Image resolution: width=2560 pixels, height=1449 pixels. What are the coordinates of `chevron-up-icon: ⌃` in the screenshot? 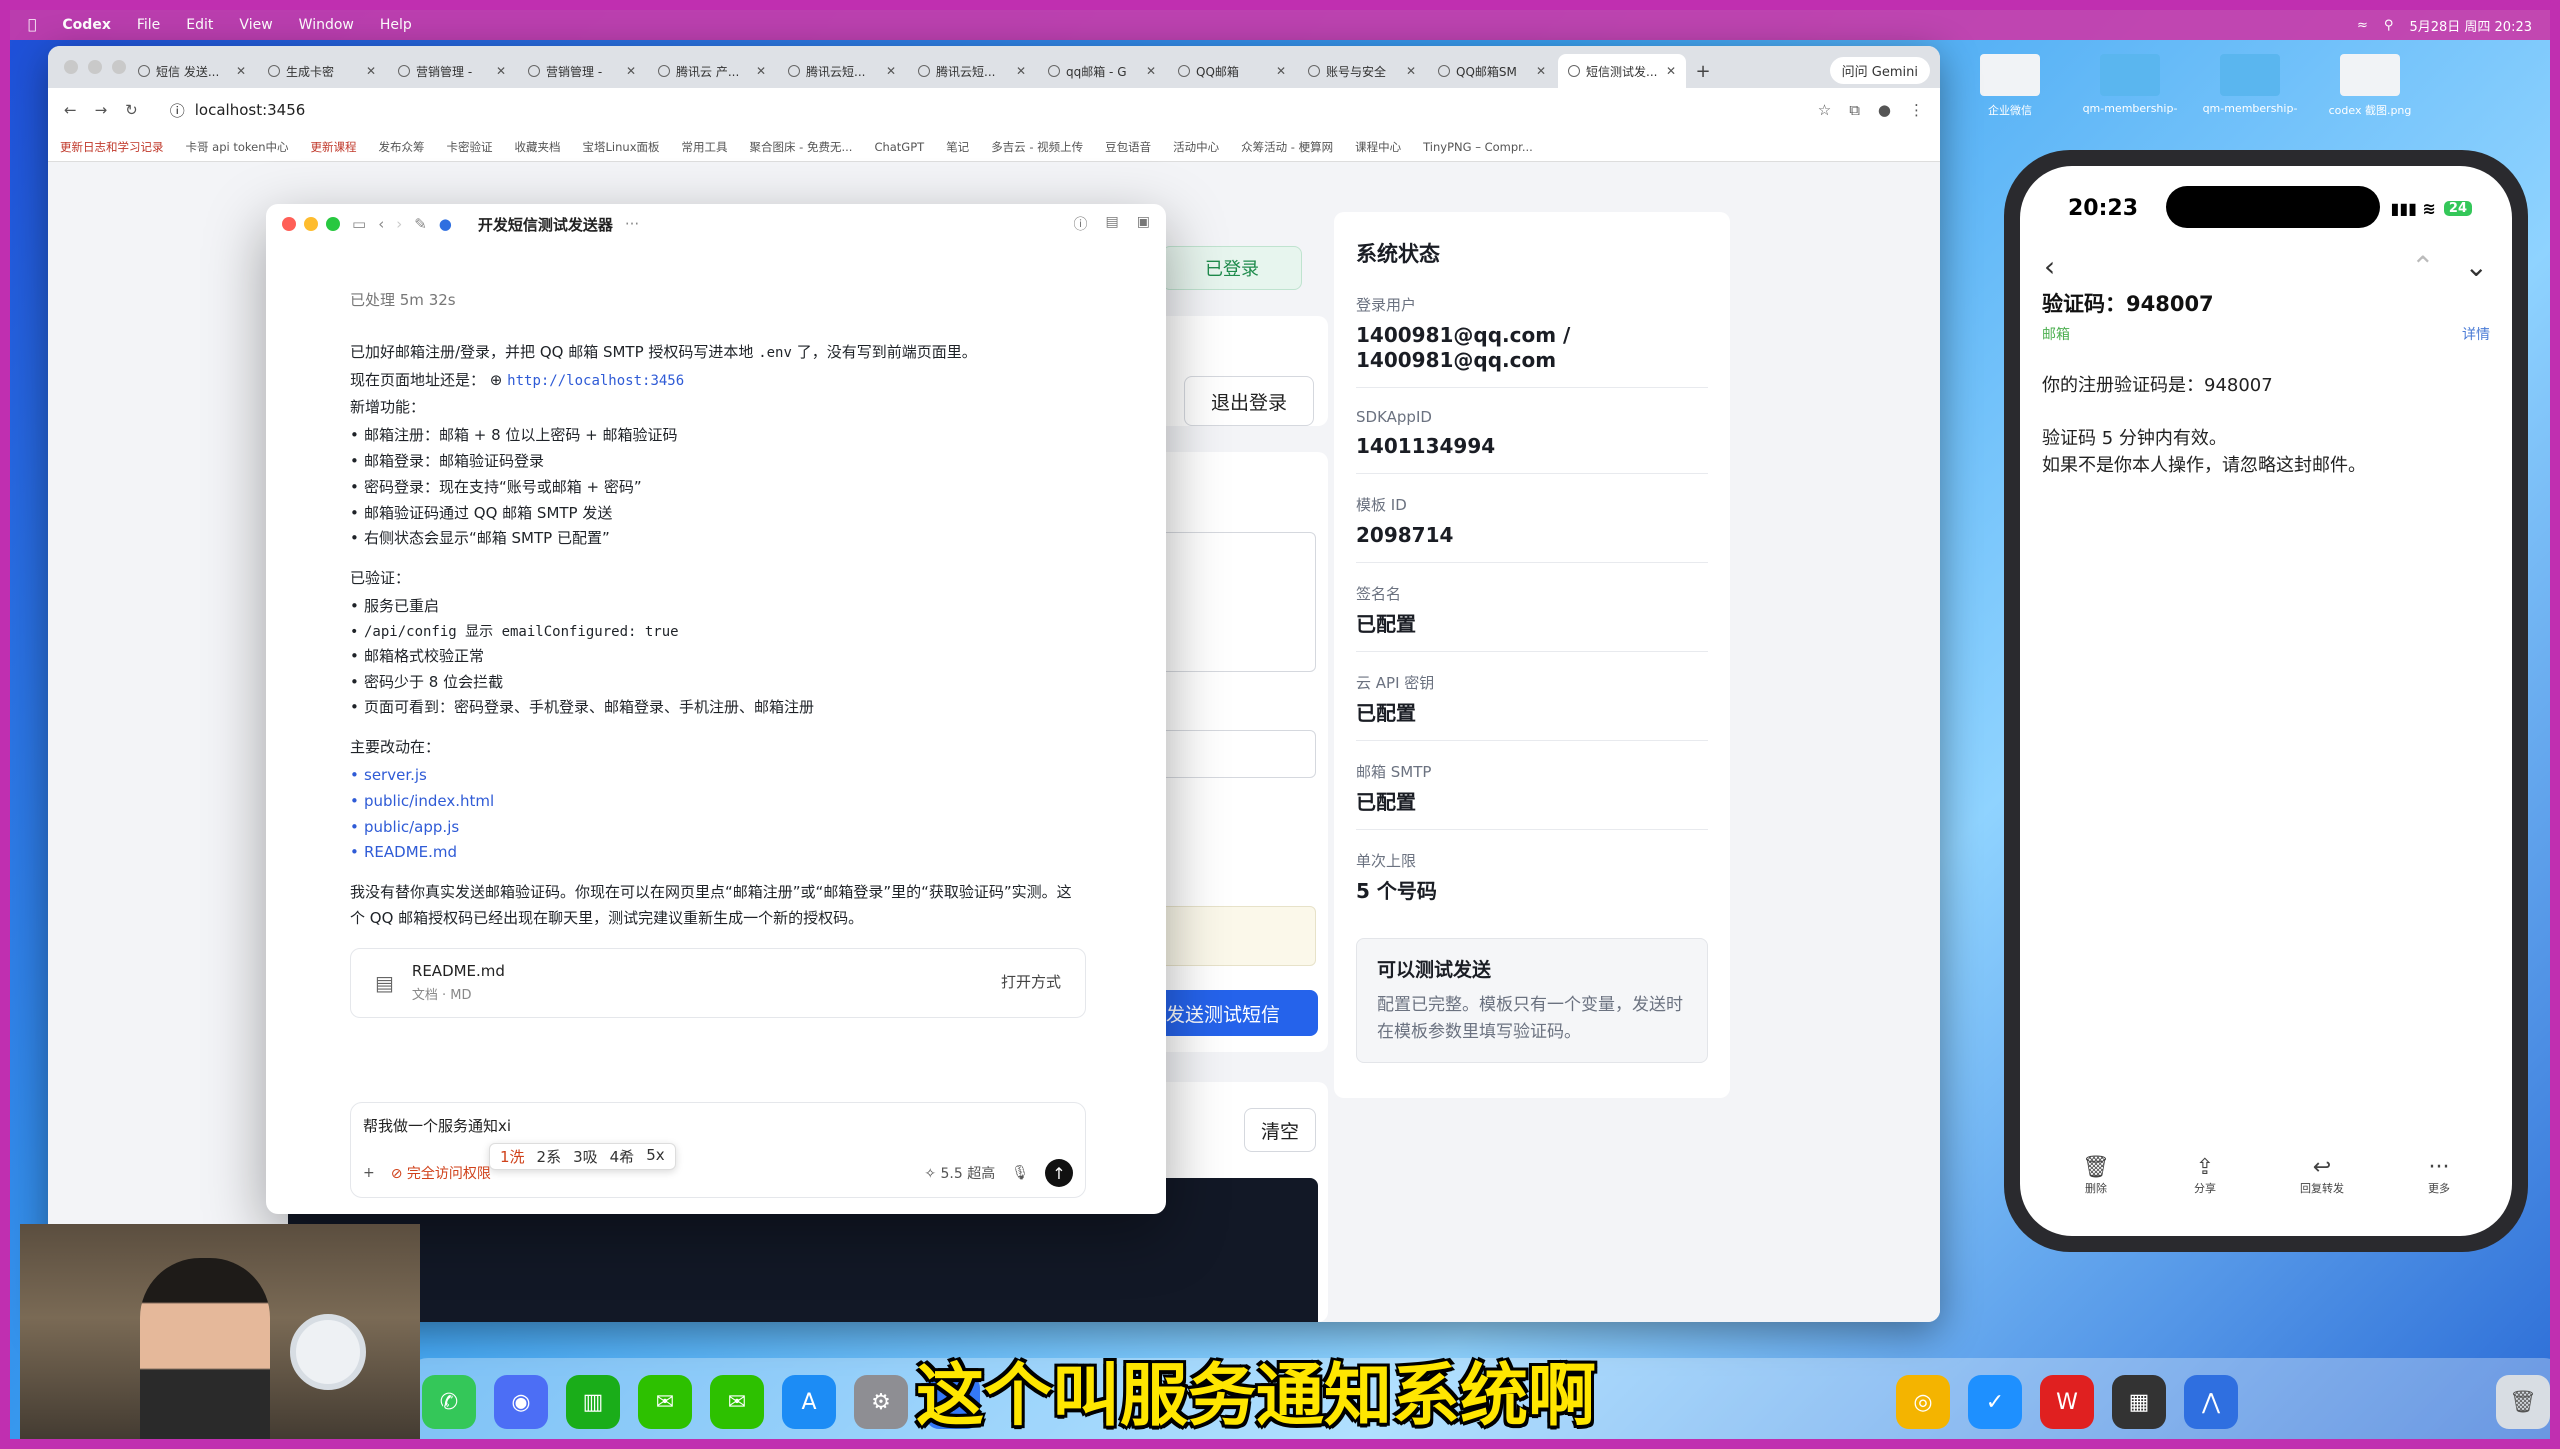 It's located at (2422, 266).